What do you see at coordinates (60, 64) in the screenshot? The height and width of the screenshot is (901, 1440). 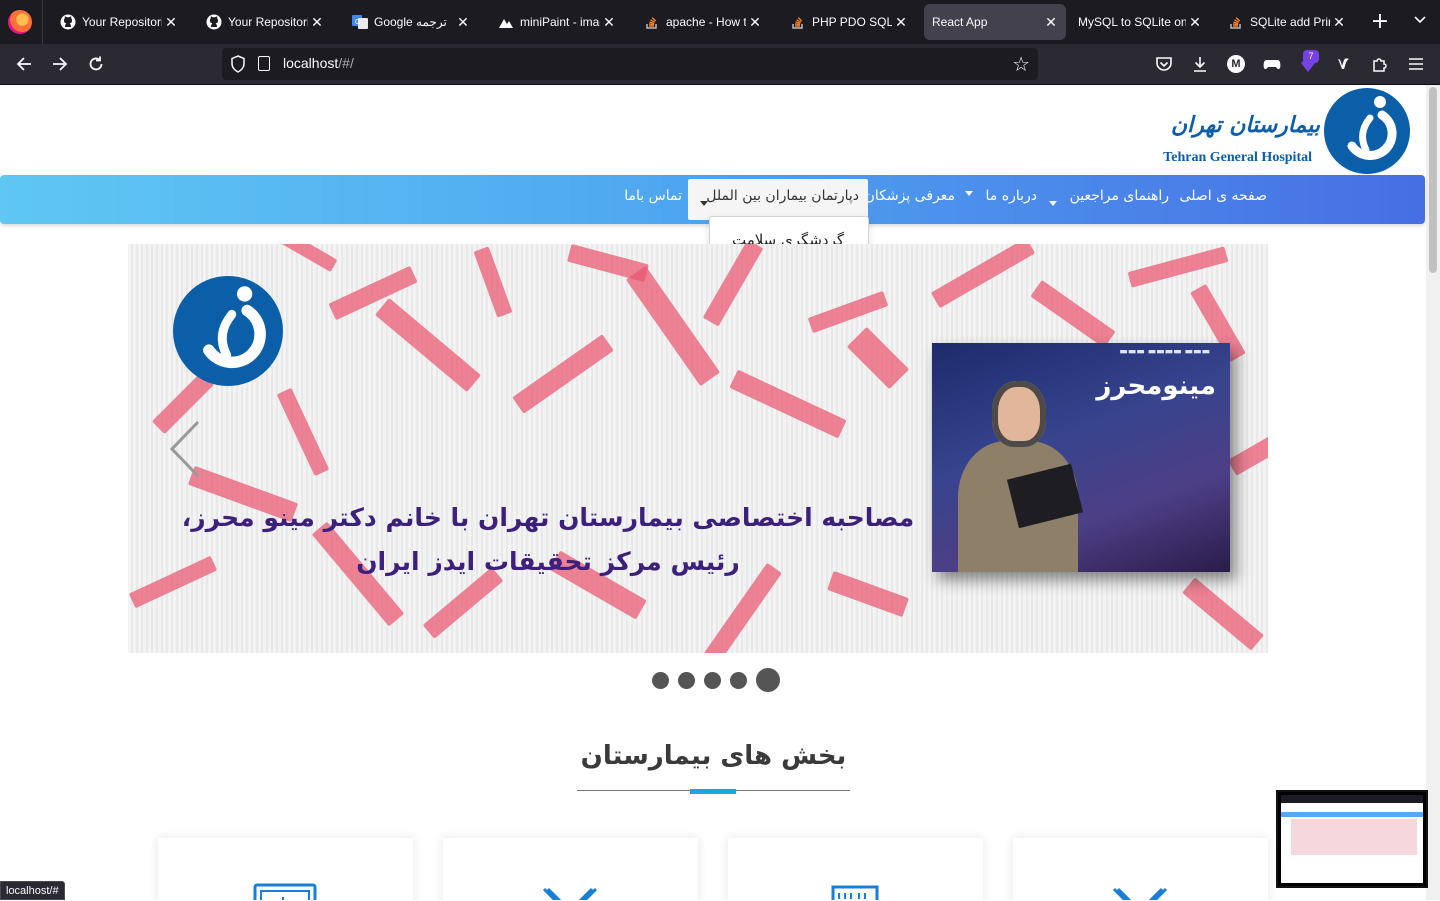 I see `forward-arrow-icon` at bounding box center [60, 64].